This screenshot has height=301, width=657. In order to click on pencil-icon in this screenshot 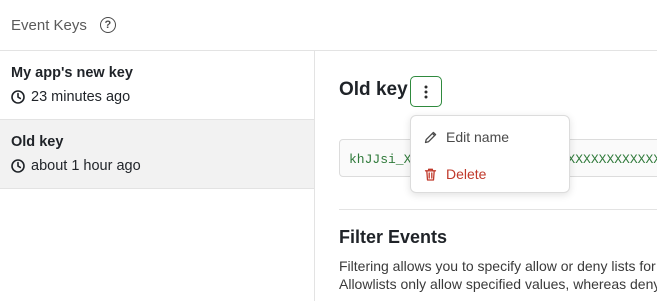, I will do `click(430, 137)`.